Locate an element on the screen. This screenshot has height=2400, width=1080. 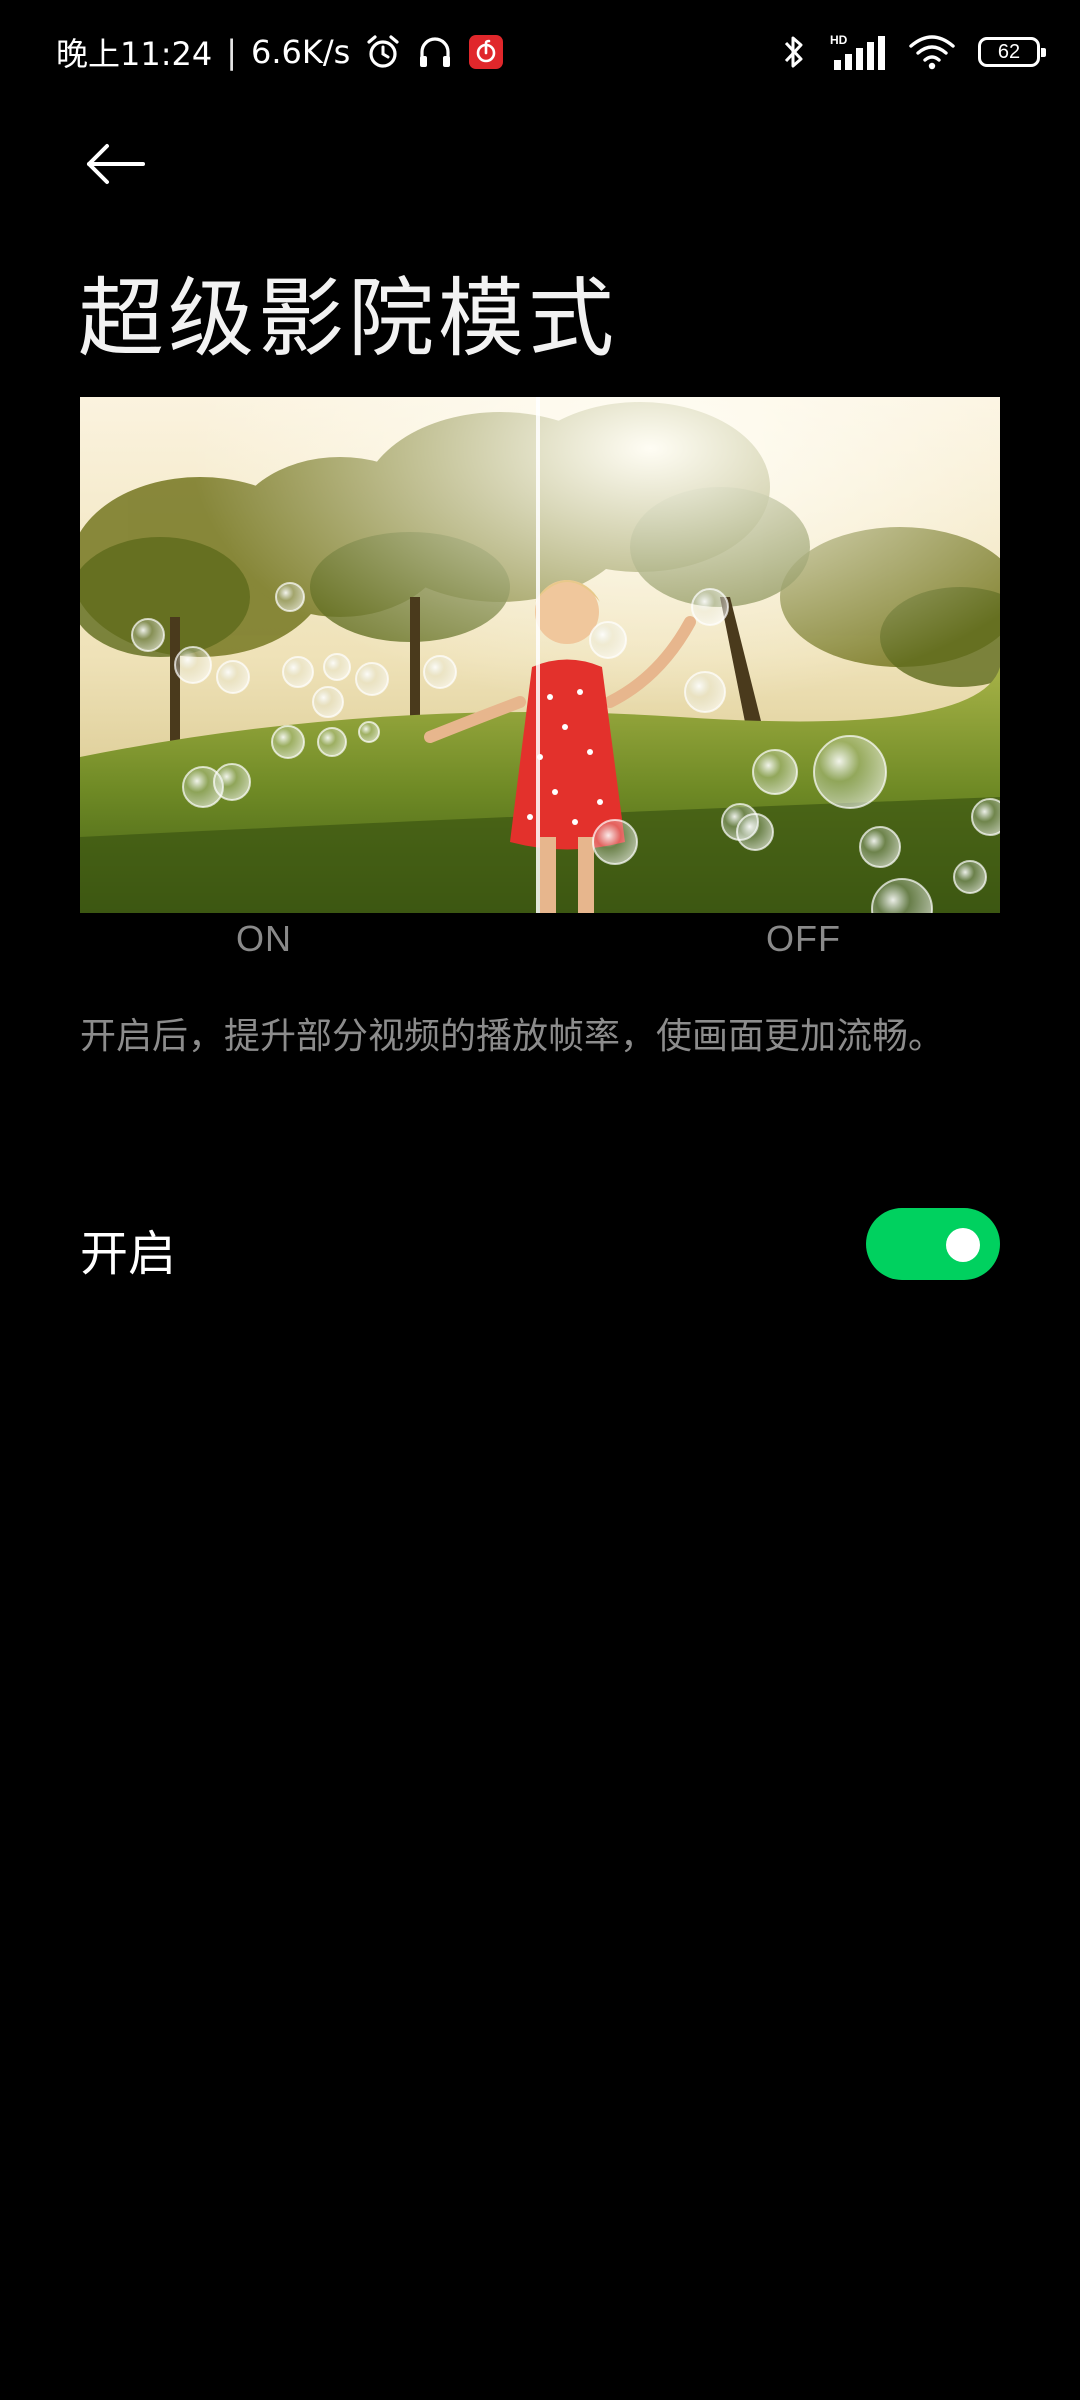
enable-setting-label: 开启 is located at coordinates (128, 1254).